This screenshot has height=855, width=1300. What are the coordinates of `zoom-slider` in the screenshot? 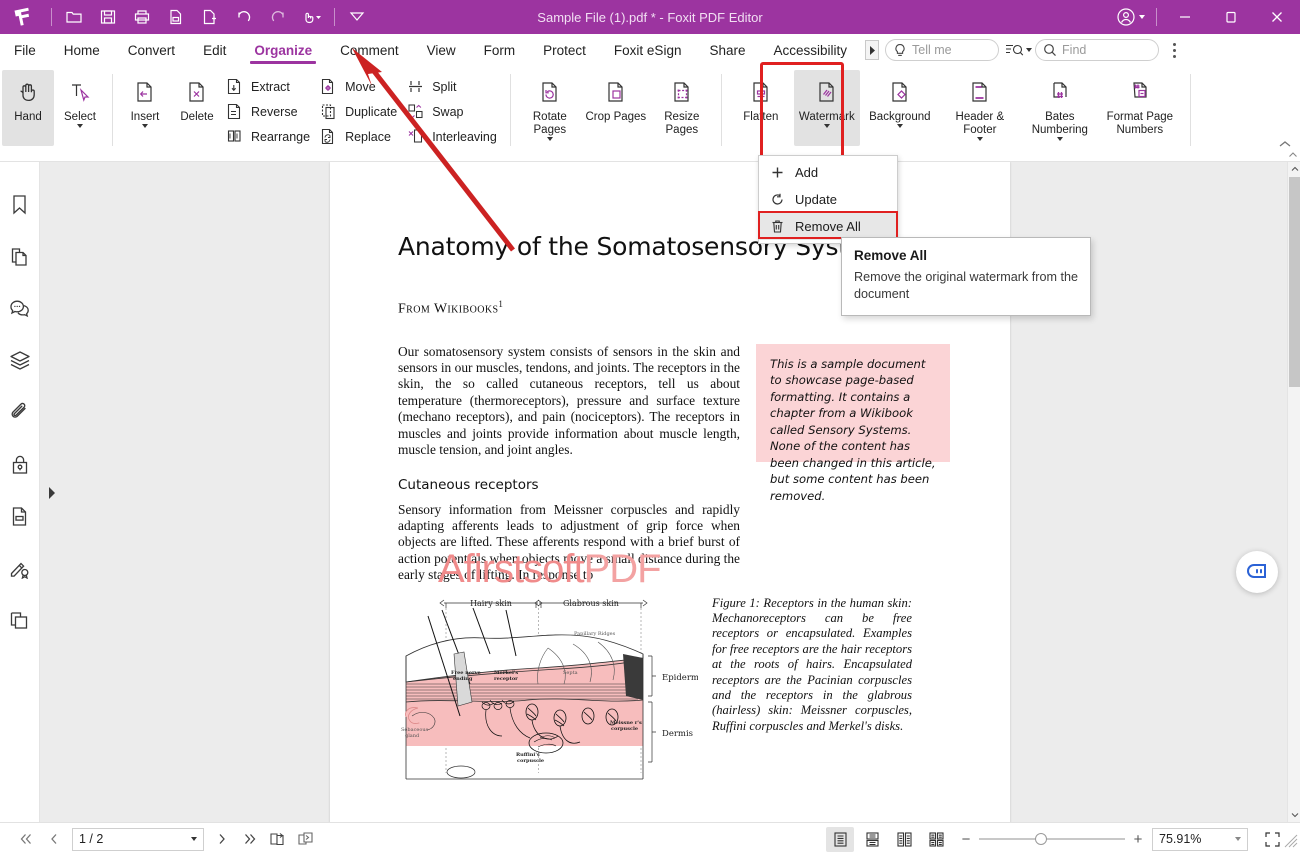 It's located at (1052, 839).